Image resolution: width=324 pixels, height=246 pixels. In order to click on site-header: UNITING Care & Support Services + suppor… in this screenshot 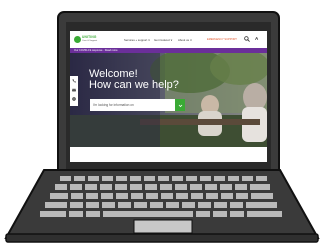, I will do `click(168, 39)`.